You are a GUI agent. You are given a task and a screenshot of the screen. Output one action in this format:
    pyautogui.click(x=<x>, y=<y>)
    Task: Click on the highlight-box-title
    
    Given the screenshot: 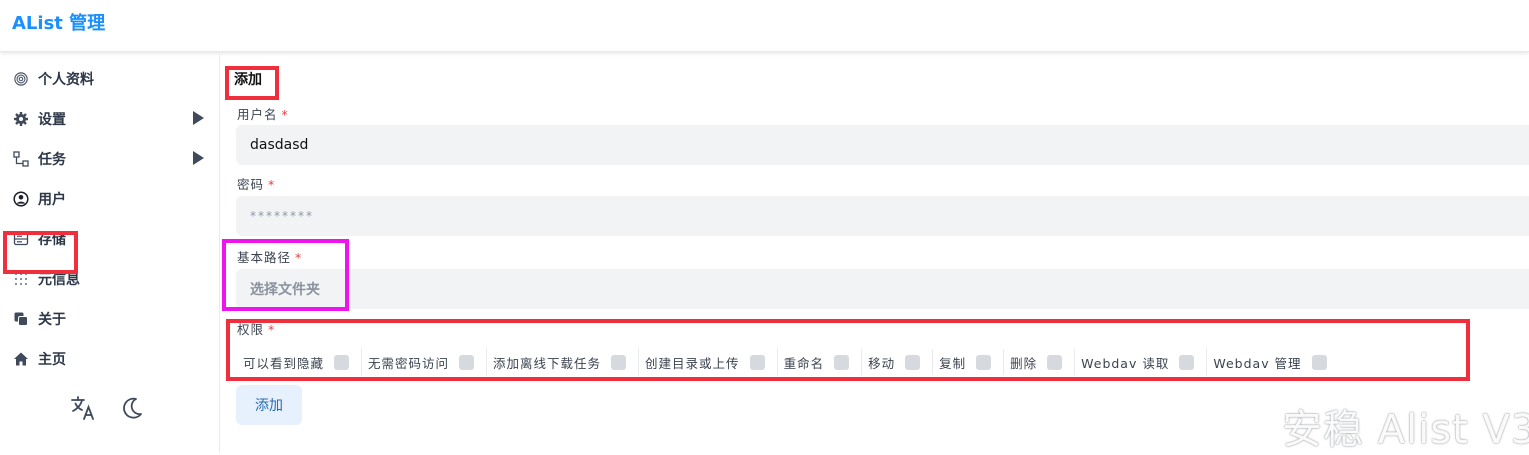 What is the action you would take?
    pyautogui.click(x=252, y=83)
    